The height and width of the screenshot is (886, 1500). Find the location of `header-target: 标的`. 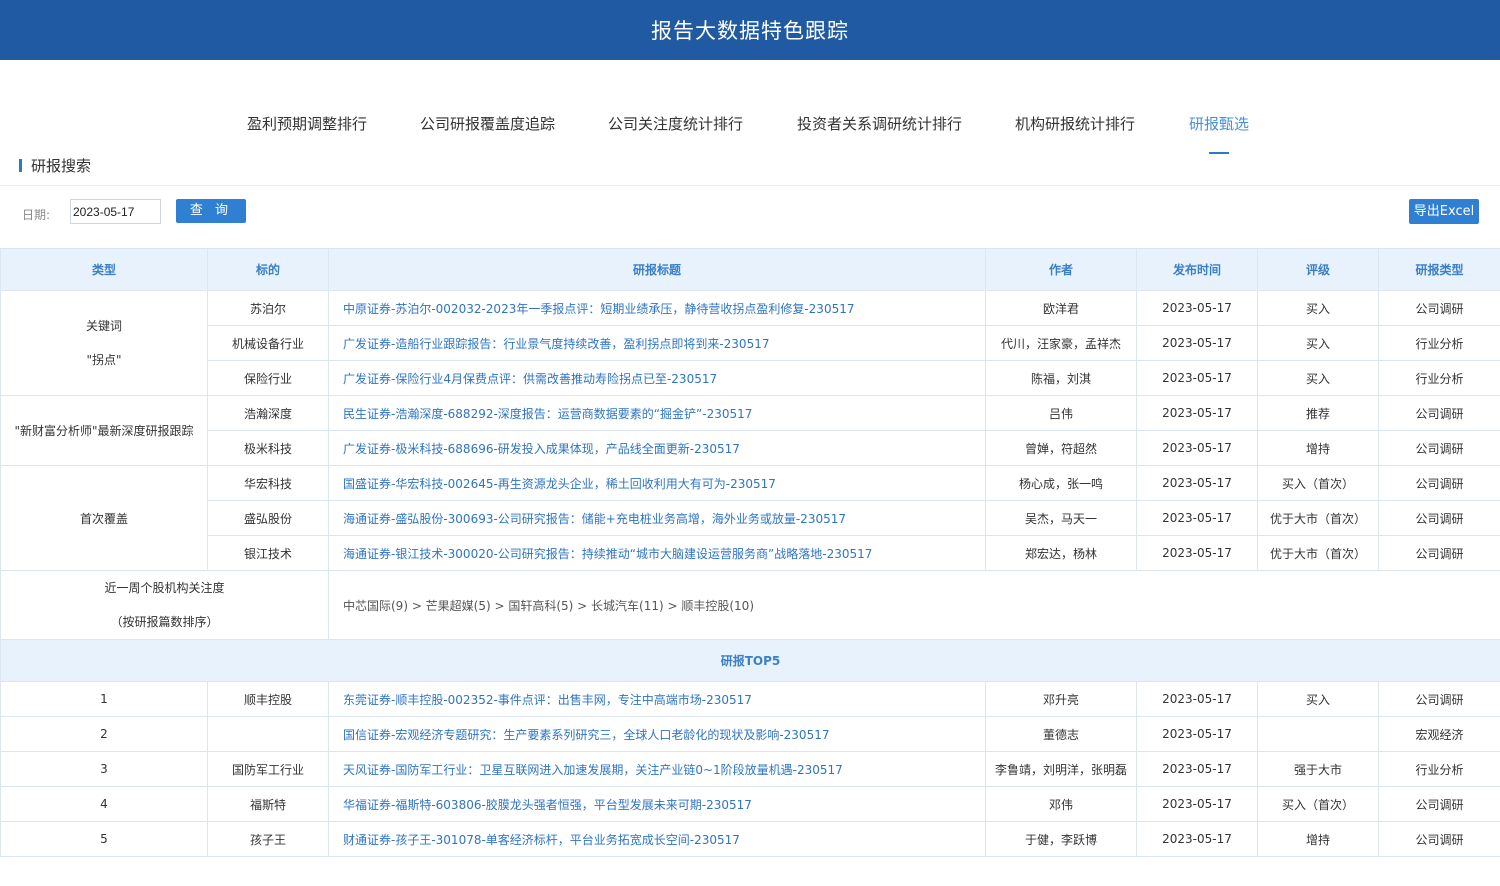

header-target: 标的 is located at coordinates (268, 269).